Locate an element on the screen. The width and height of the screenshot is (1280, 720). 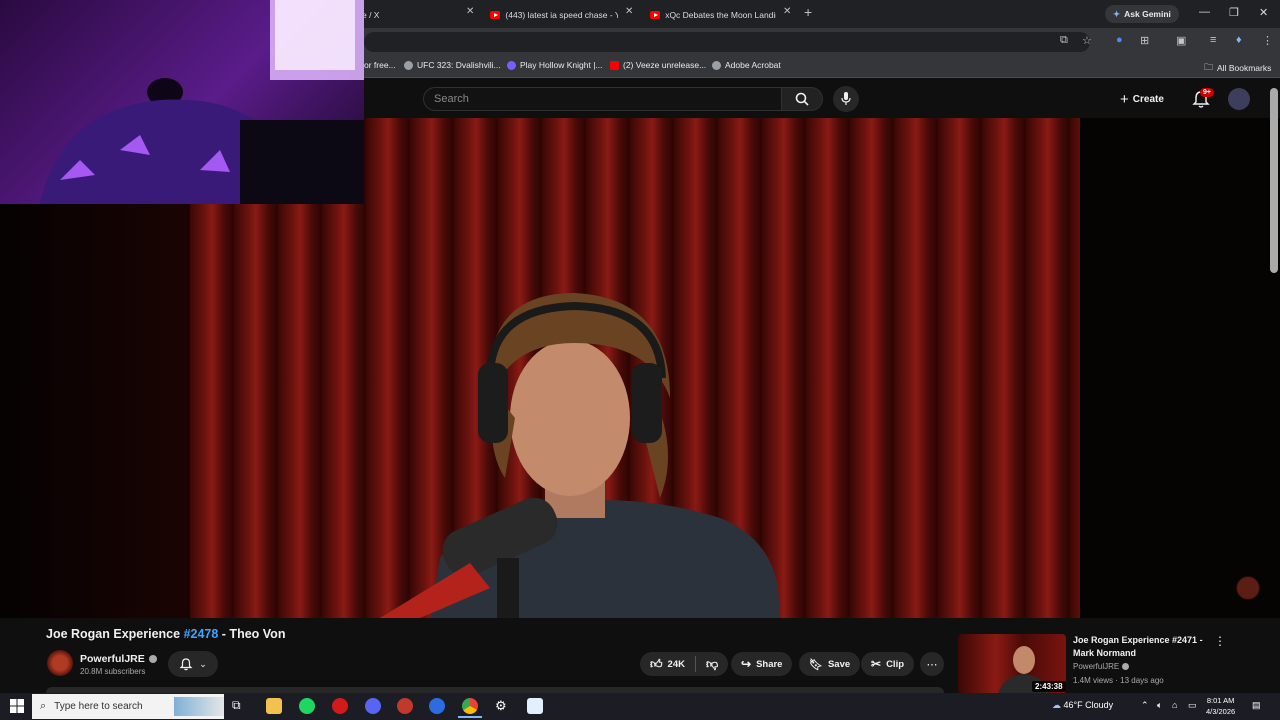
channel-name: PowerfulJRE is located at coordinates (118, 659).